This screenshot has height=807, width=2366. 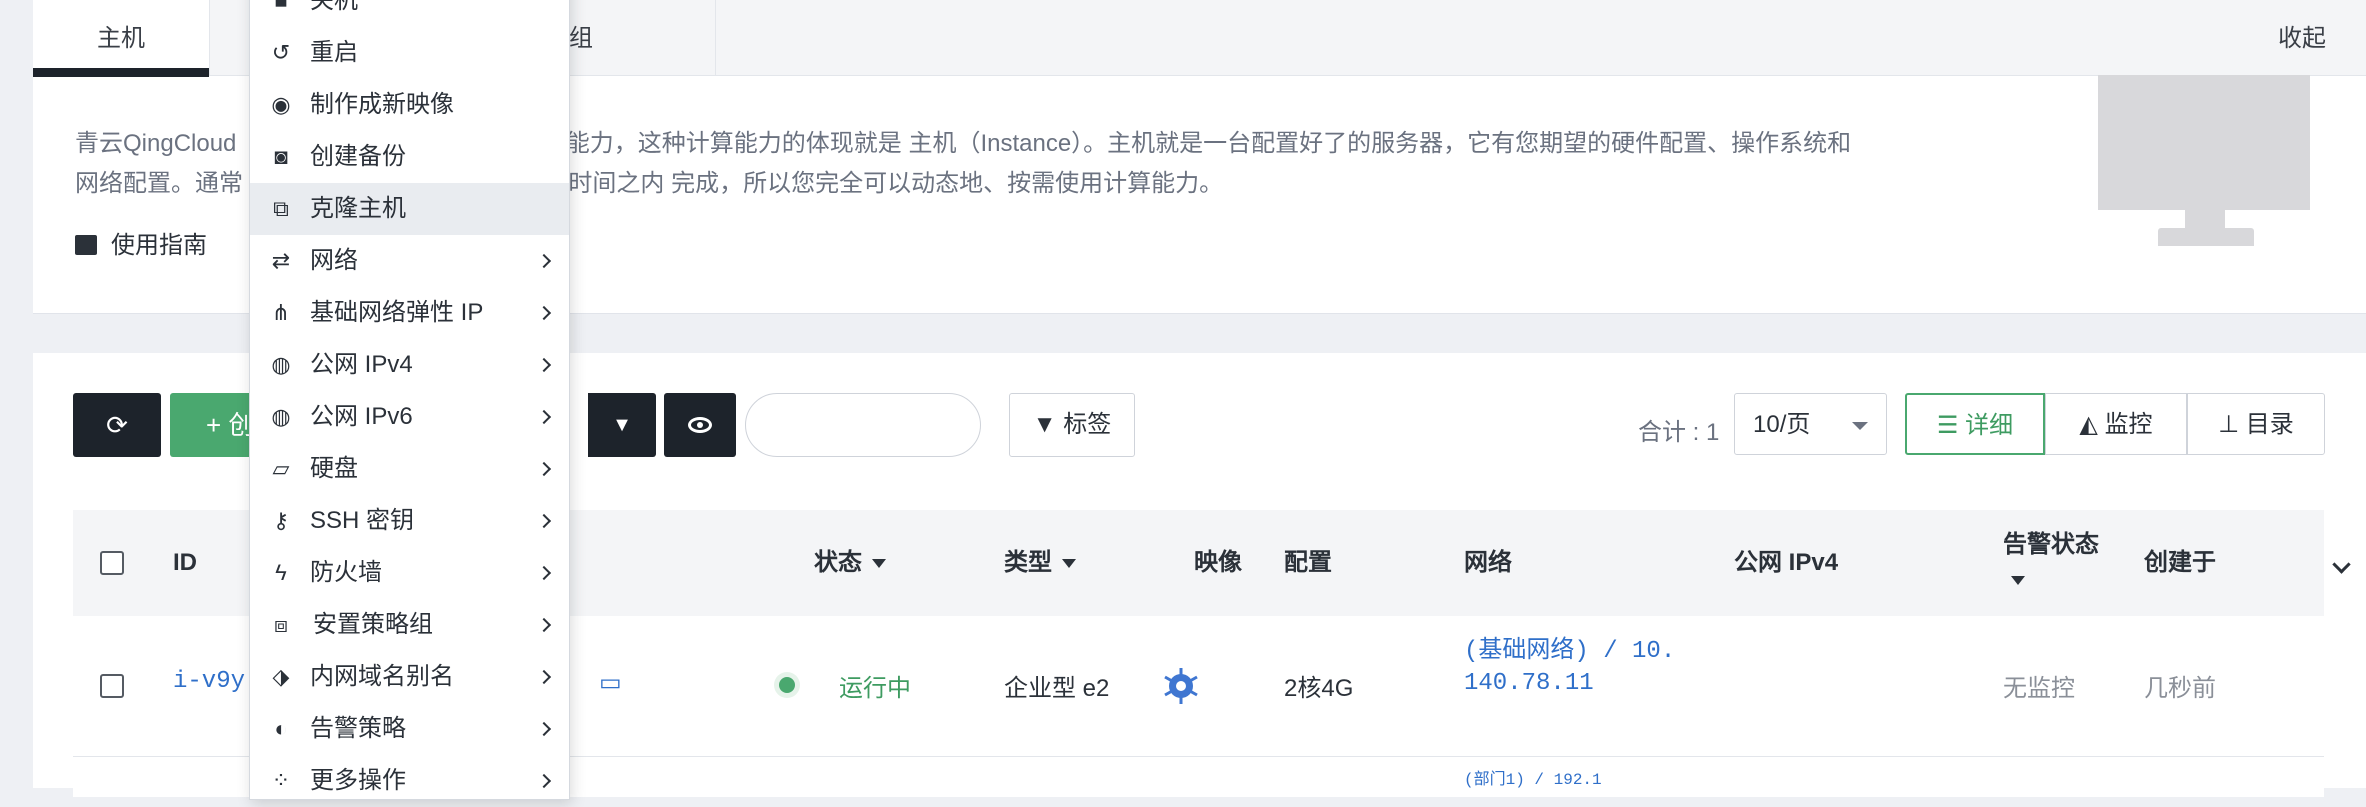 I want to click on sitemap-icon: ⊥, so click(x=2229, y=424).